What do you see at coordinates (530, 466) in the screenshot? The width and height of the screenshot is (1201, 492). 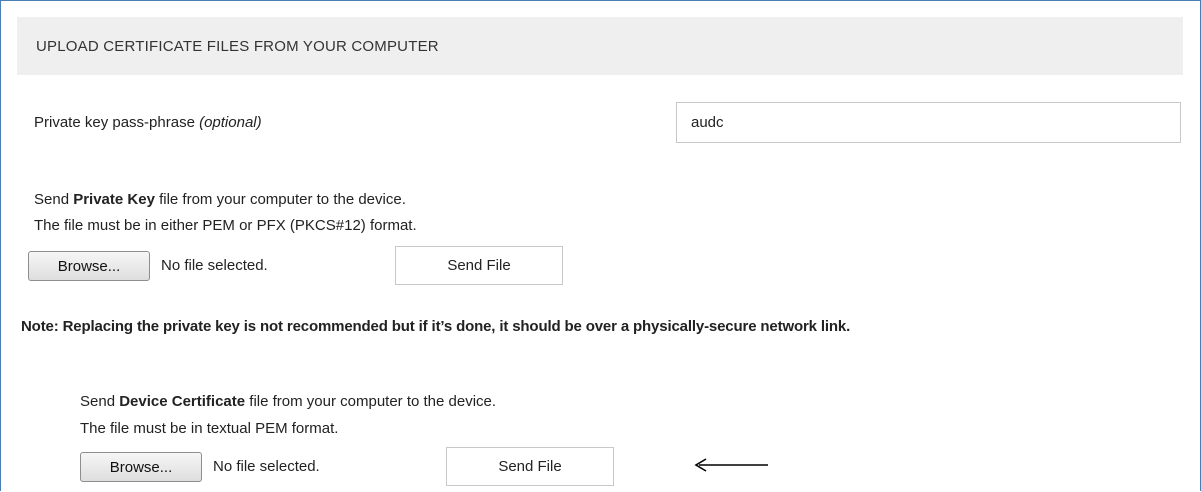 I see `device-cert-send-button: Send File` at bounding box center [530, 466].